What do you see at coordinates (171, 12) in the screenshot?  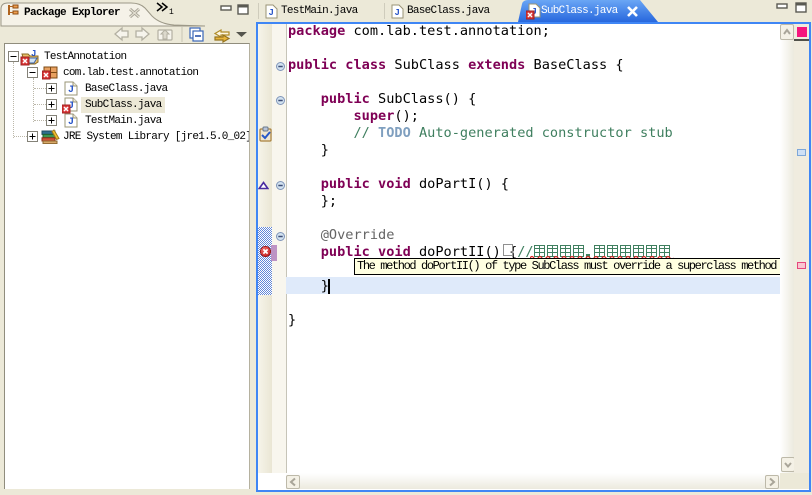 I see `svg-text: 1` at bounding box center [171, 12].